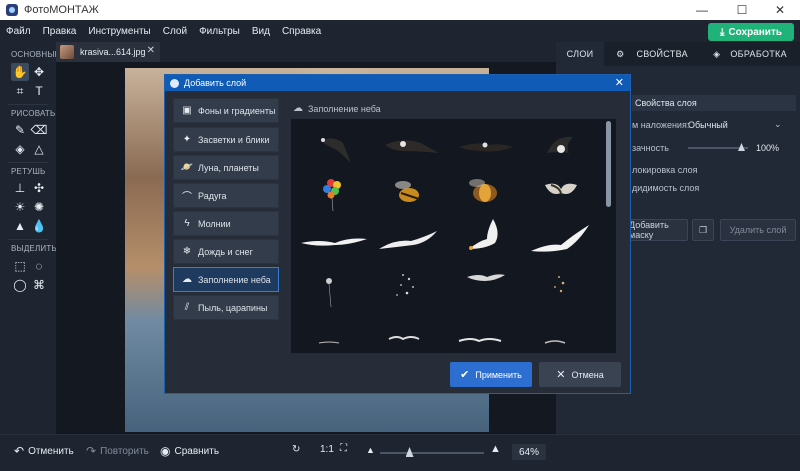 This screenshot has width=800, height=471. I want to click on redo-icon: ↷, so click(91, 451).